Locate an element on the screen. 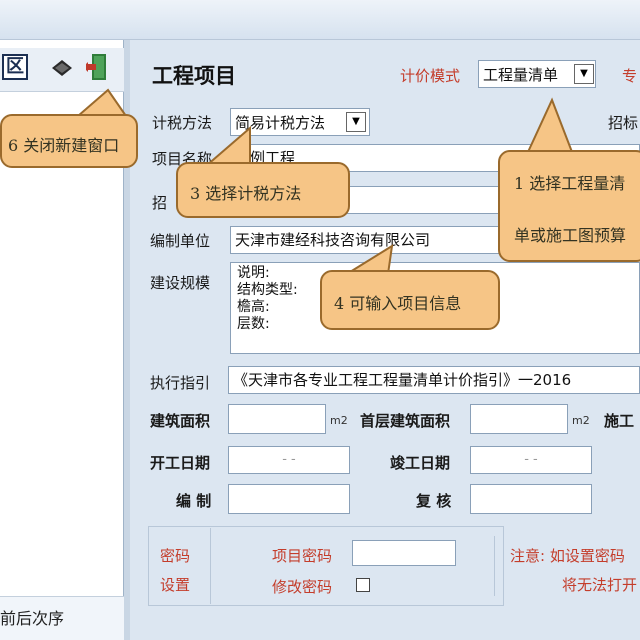 The height and width of the screenshot is (640, 640). callout-tax-method: 3 选择计税方法 is located at coordinates (263, 190).